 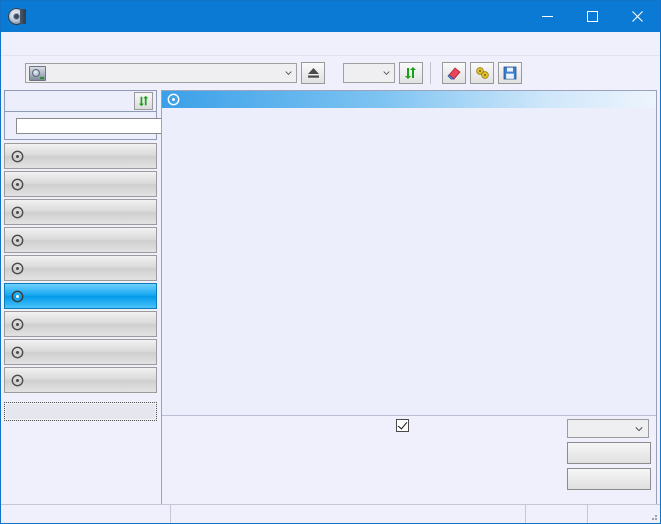 What do you see at coordinates (557, 513) in the screenshot?
I see `progress-percent` at bounding box center [557, 513].